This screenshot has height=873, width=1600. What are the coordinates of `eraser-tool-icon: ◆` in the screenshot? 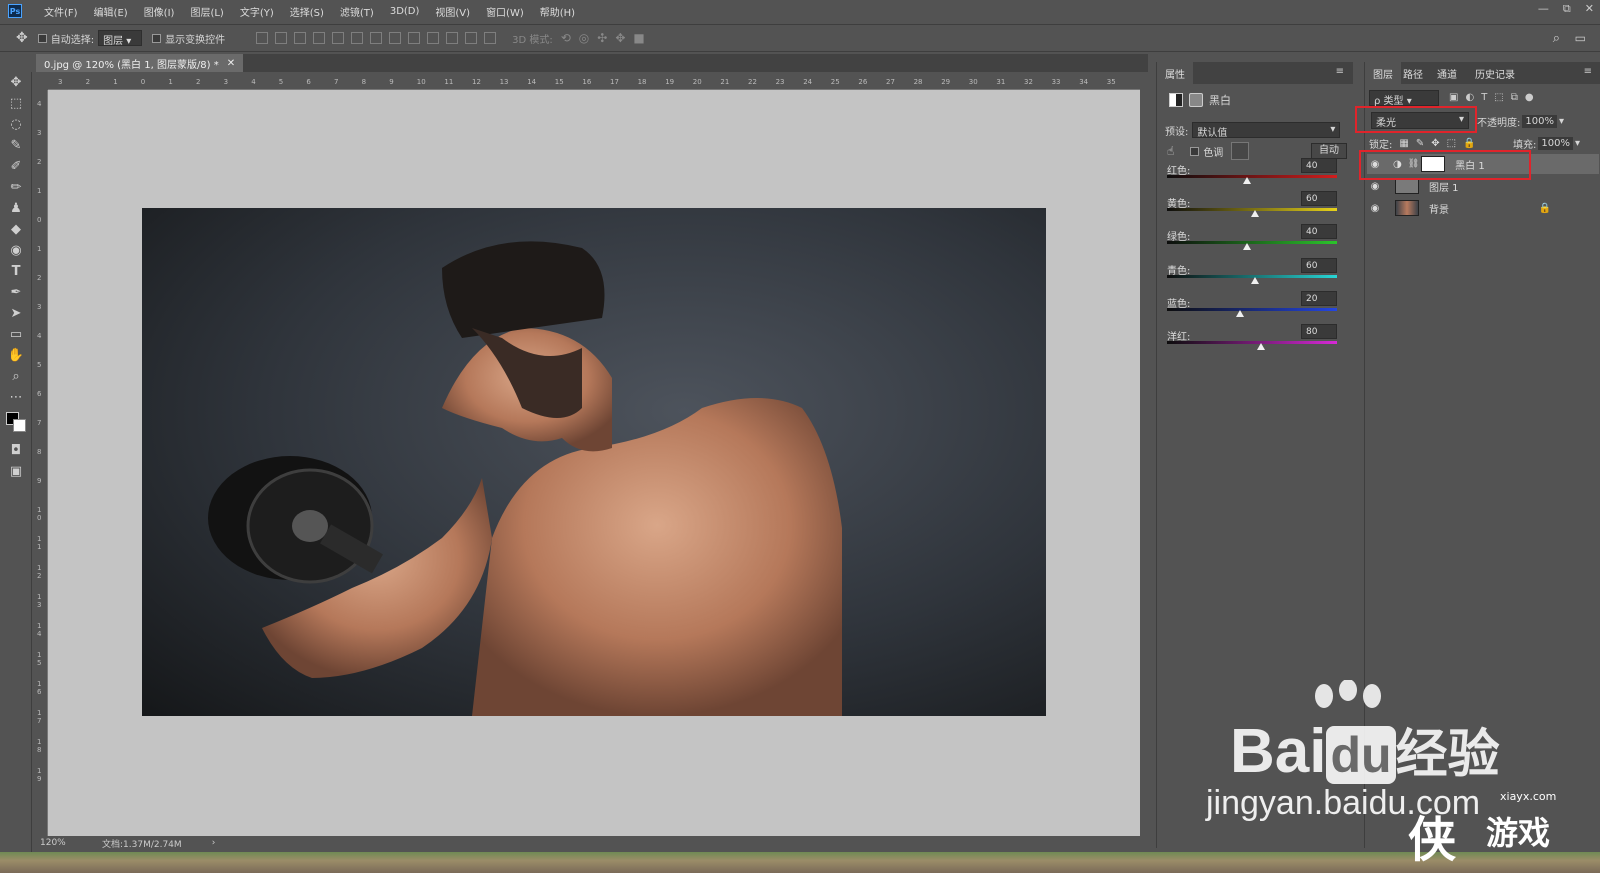 It's located at (16, 229).